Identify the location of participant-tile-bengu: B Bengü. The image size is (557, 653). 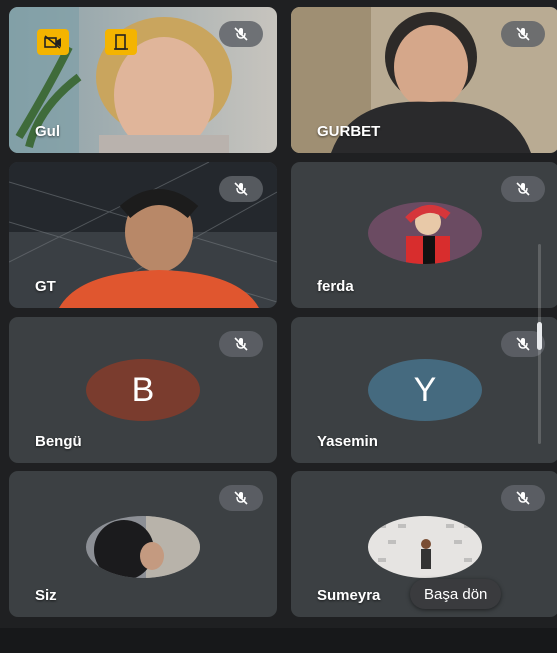
(143, 390).